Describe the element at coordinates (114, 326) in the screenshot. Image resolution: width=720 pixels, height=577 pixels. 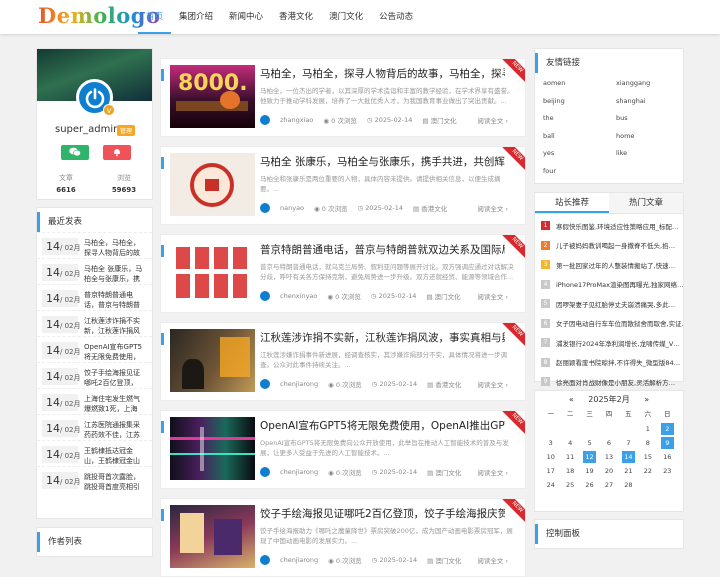
I see `post-title-link: 江秋莲涉诈捐不实新，江秋莲诈捐风` at that location.